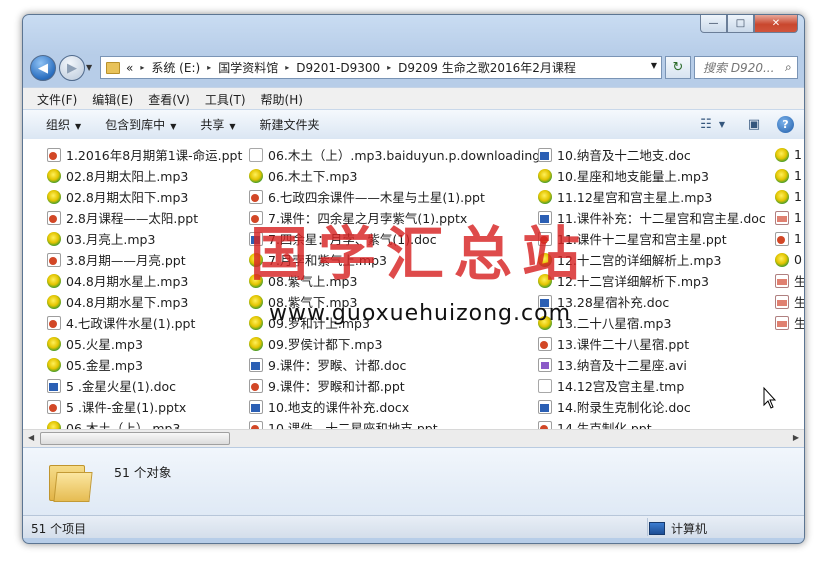  I want to click on forward-button: ▶, so click(72, 68).